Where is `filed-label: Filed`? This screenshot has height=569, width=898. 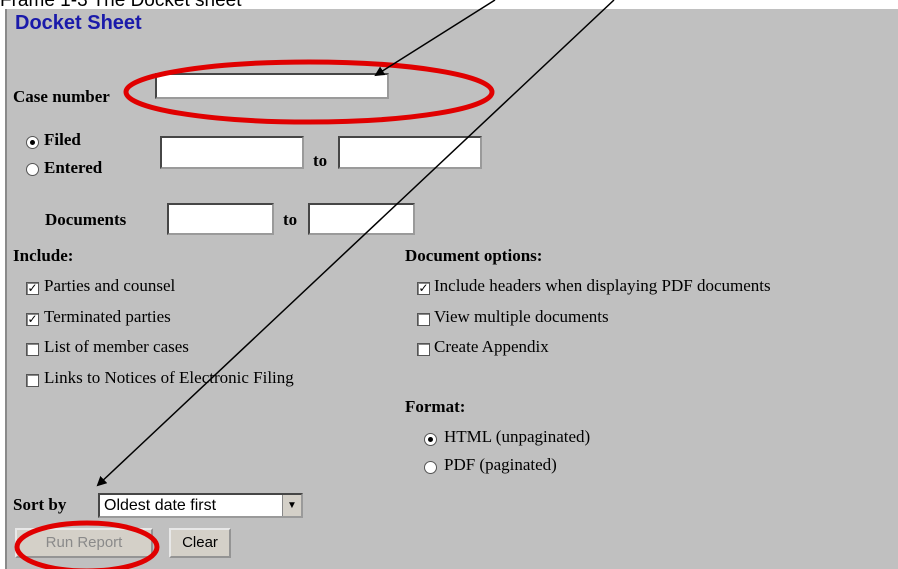 filed-label: Filed is located at coordinates (62, 139).